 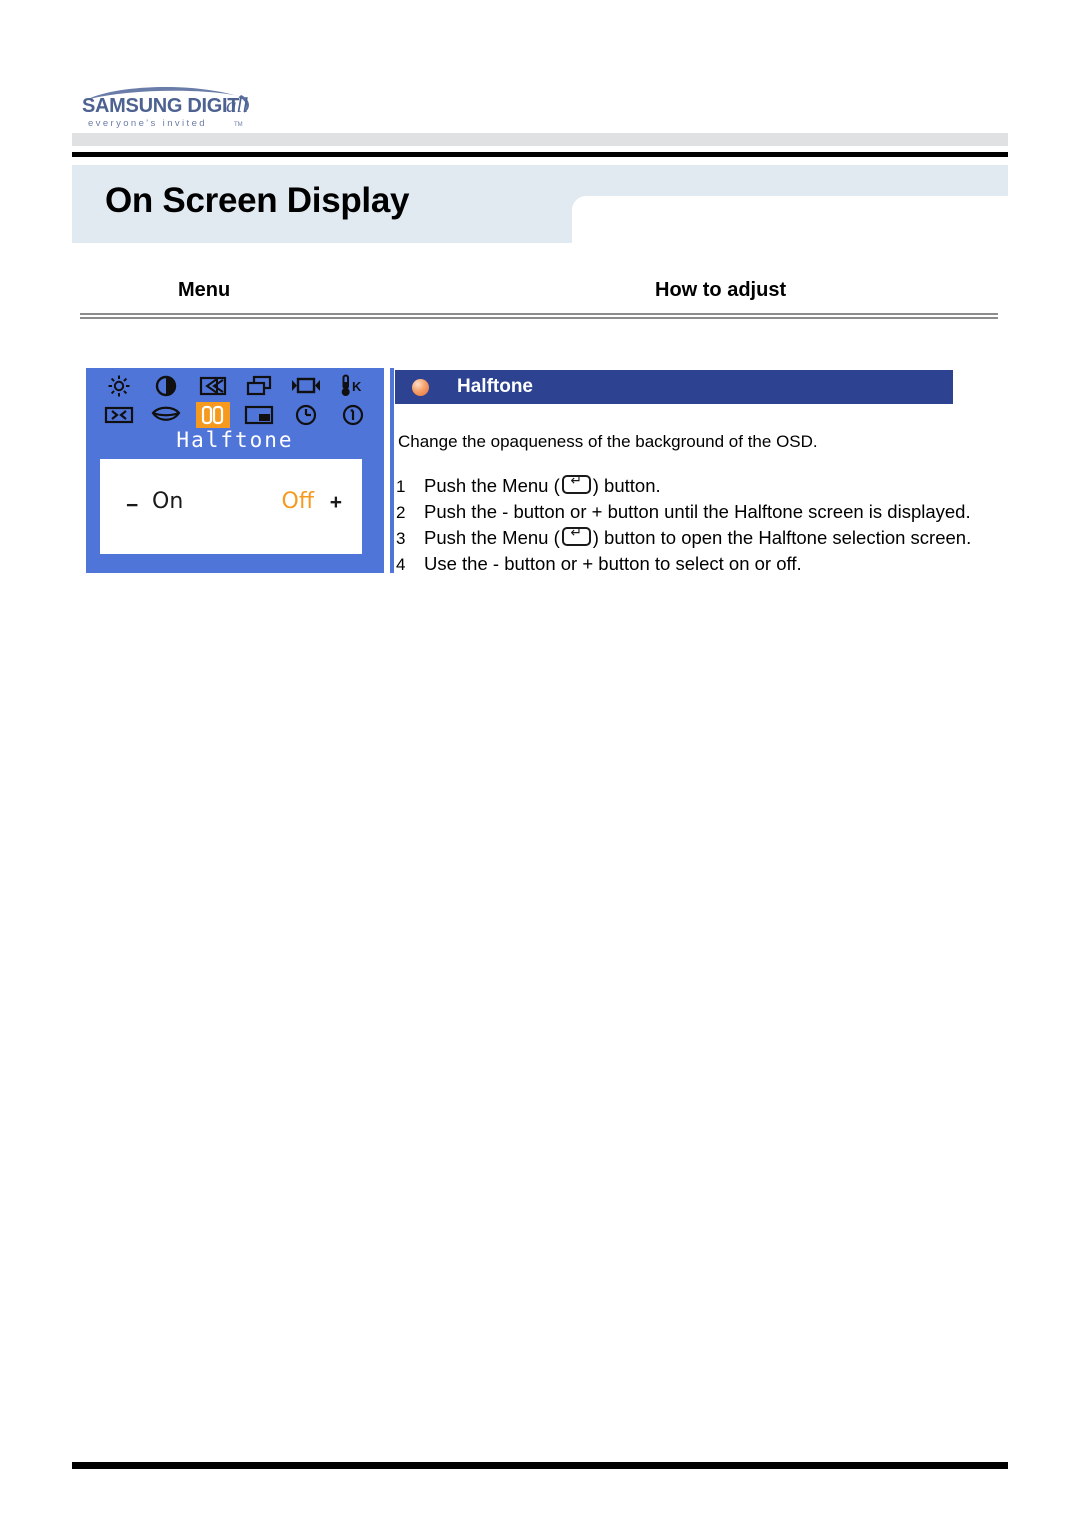 What do you see at coordinates (259, 415) in the screenshot?
I see `osd-position-icon` at bounding box center [259, 415].